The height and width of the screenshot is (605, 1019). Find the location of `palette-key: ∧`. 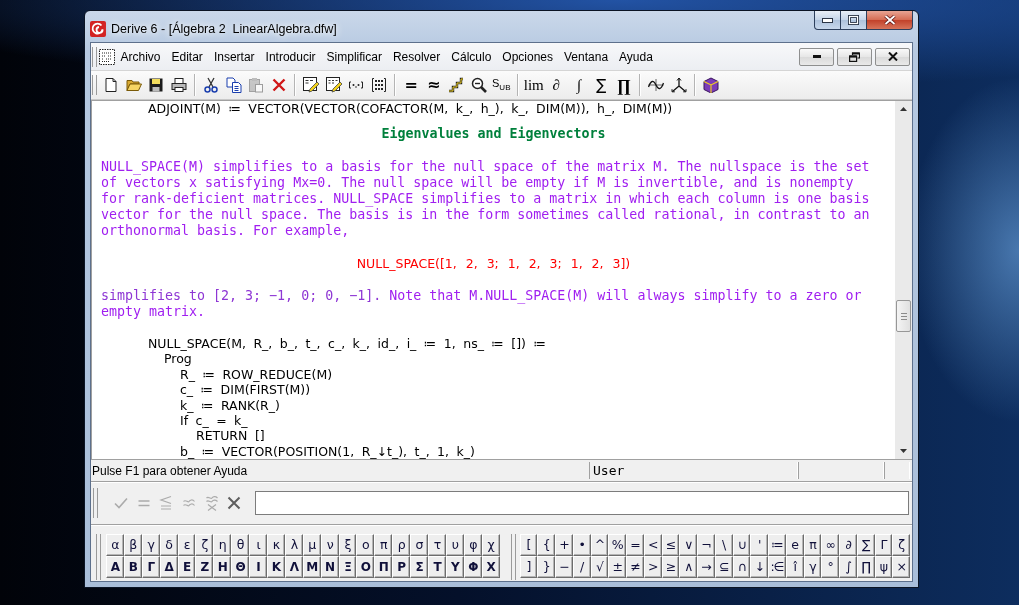

palette-key: ∧ is located at coordinates (688, 567).